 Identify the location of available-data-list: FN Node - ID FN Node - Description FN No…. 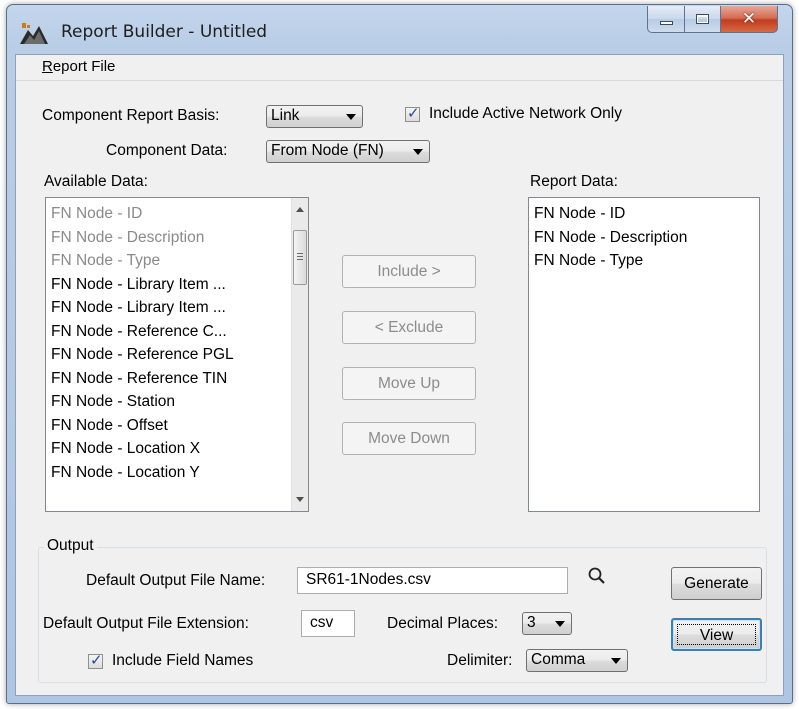
(177, 354).